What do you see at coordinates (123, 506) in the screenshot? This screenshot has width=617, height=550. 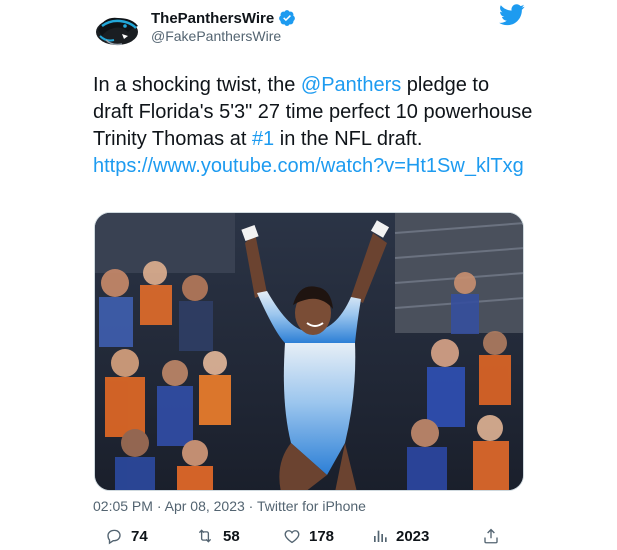 I see `tweet-time: 02:05 PM` at bounding box center [123, 506].